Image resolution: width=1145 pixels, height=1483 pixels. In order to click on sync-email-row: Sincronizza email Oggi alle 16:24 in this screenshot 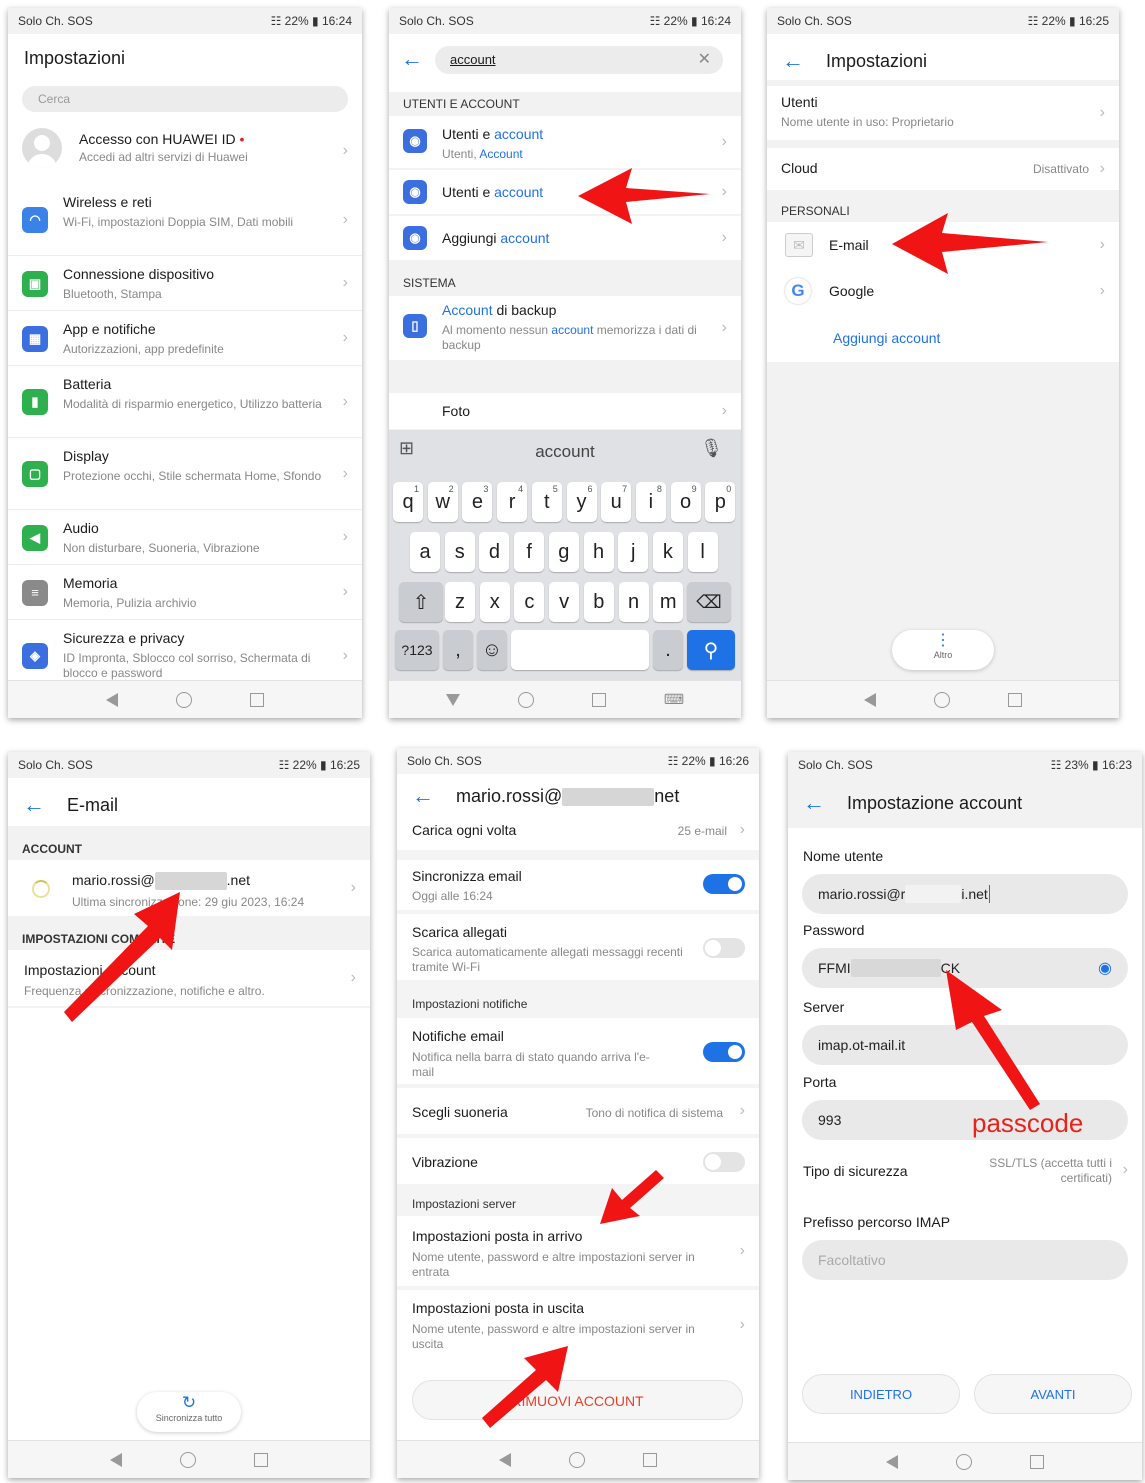, I will do `click(578, 885)`.